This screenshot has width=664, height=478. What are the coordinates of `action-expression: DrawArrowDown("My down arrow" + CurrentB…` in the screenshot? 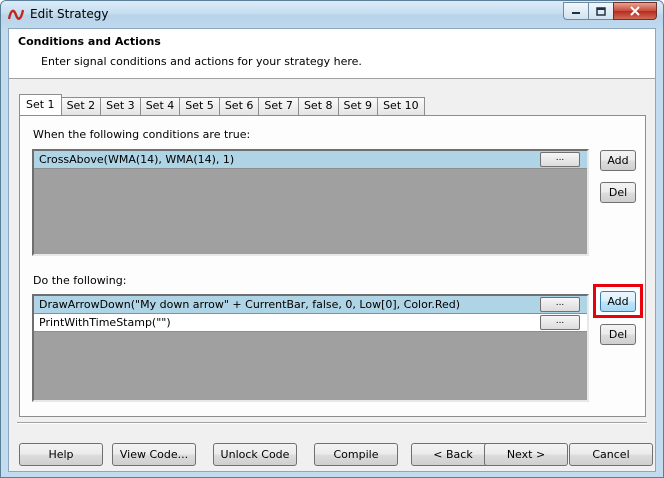 It's located at (250, 304).